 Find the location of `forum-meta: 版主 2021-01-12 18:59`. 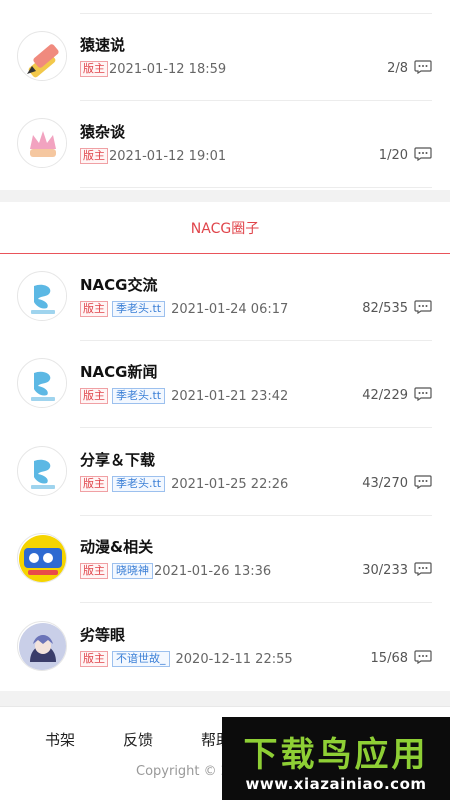

forum-meta: 版主 2021-01-12 18:59 is located at coordinates (153, 69).